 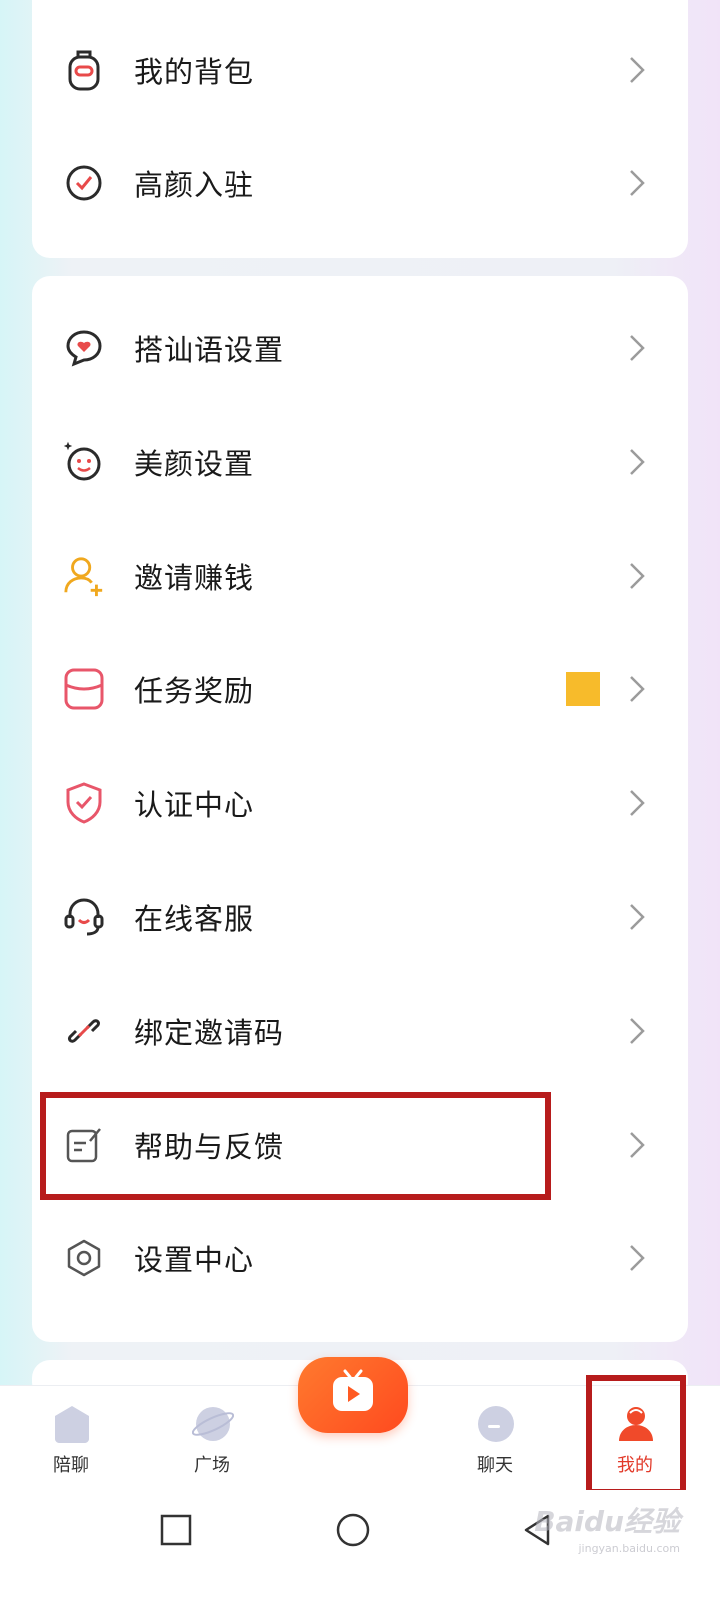 I want to click on menu-card-1: 我的背包 高颜入驻, so click(x=360, y=129).